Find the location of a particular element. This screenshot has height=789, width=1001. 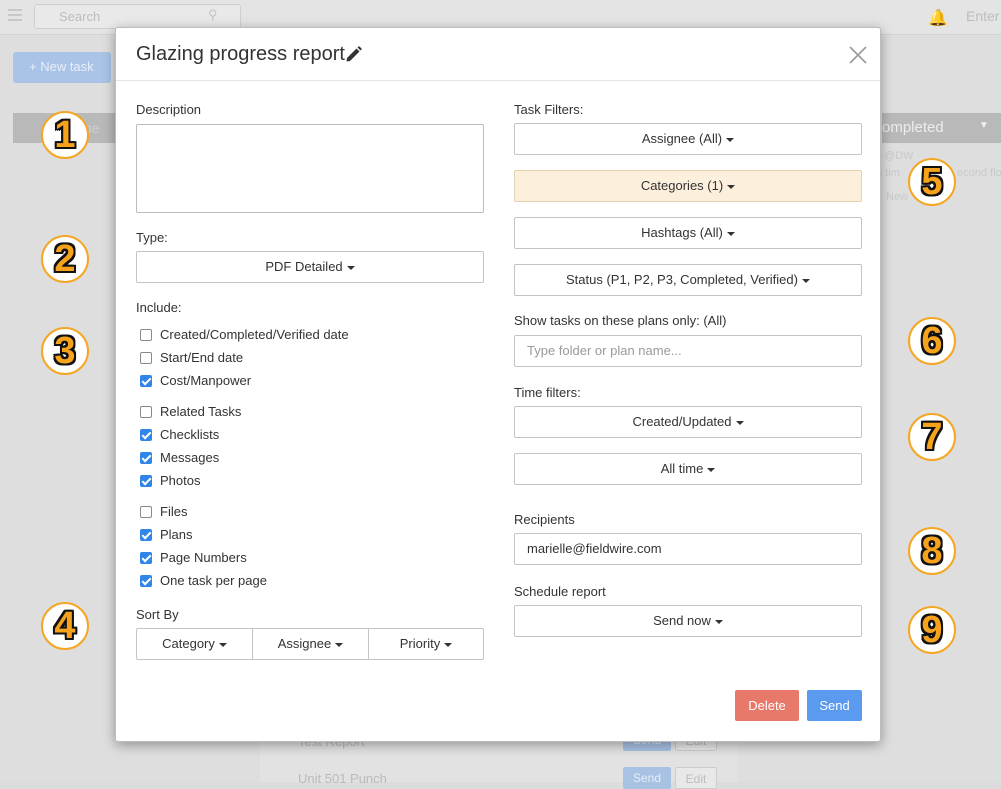

status-filter-label: Status (P1, P2, P3, Completed, Verified) is located at coordinates (682, 279).